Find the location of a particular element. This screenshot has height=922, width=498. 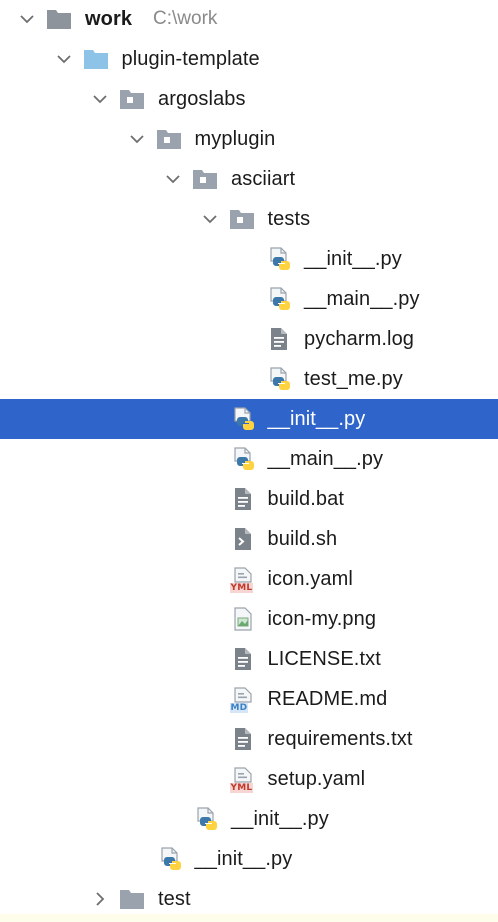

markdown-file-icon: MD is located at coordinates (243, 699).